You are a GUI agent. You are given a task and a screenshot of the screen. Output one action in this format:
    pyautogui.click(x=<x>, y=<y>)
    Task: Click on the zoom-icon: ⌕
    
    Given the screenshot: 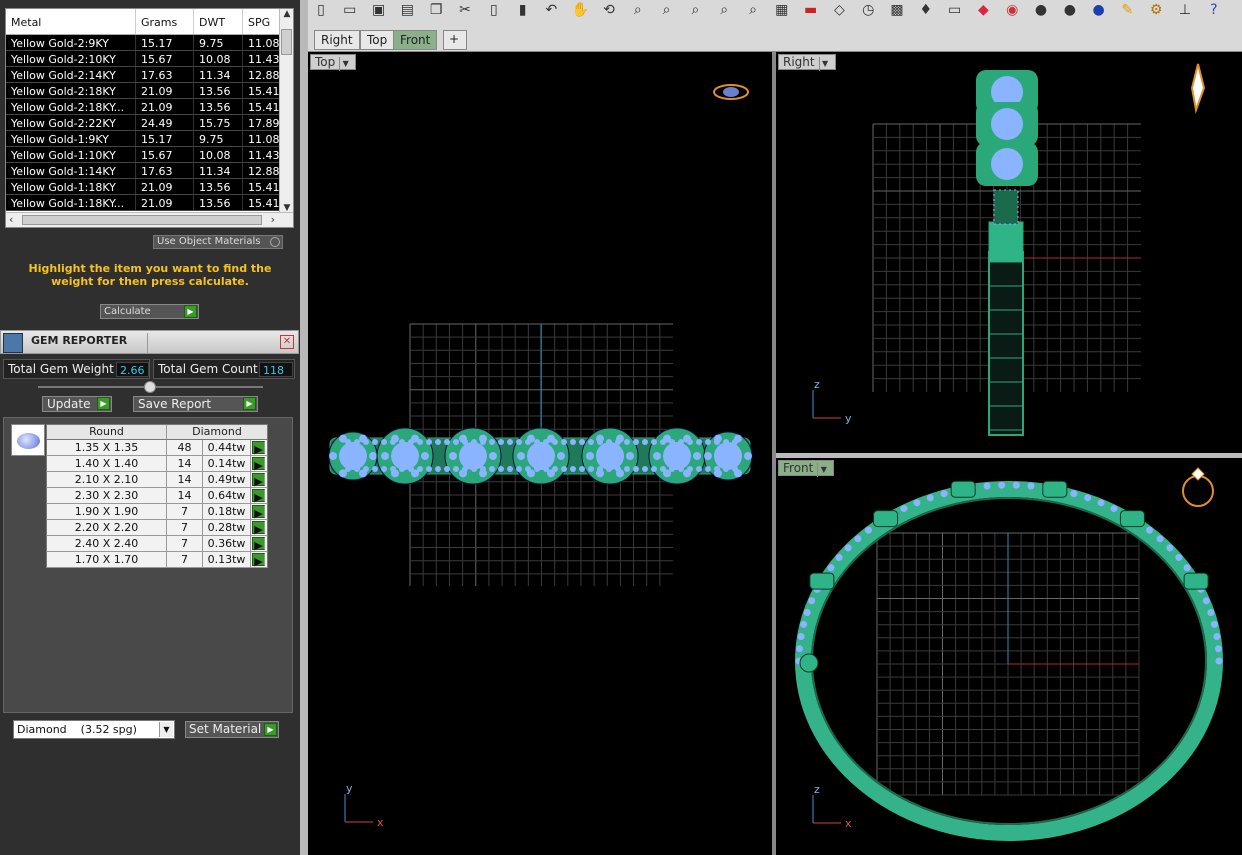 What is the action you would take?
    pyautogui.click(x=638, y=10)
    